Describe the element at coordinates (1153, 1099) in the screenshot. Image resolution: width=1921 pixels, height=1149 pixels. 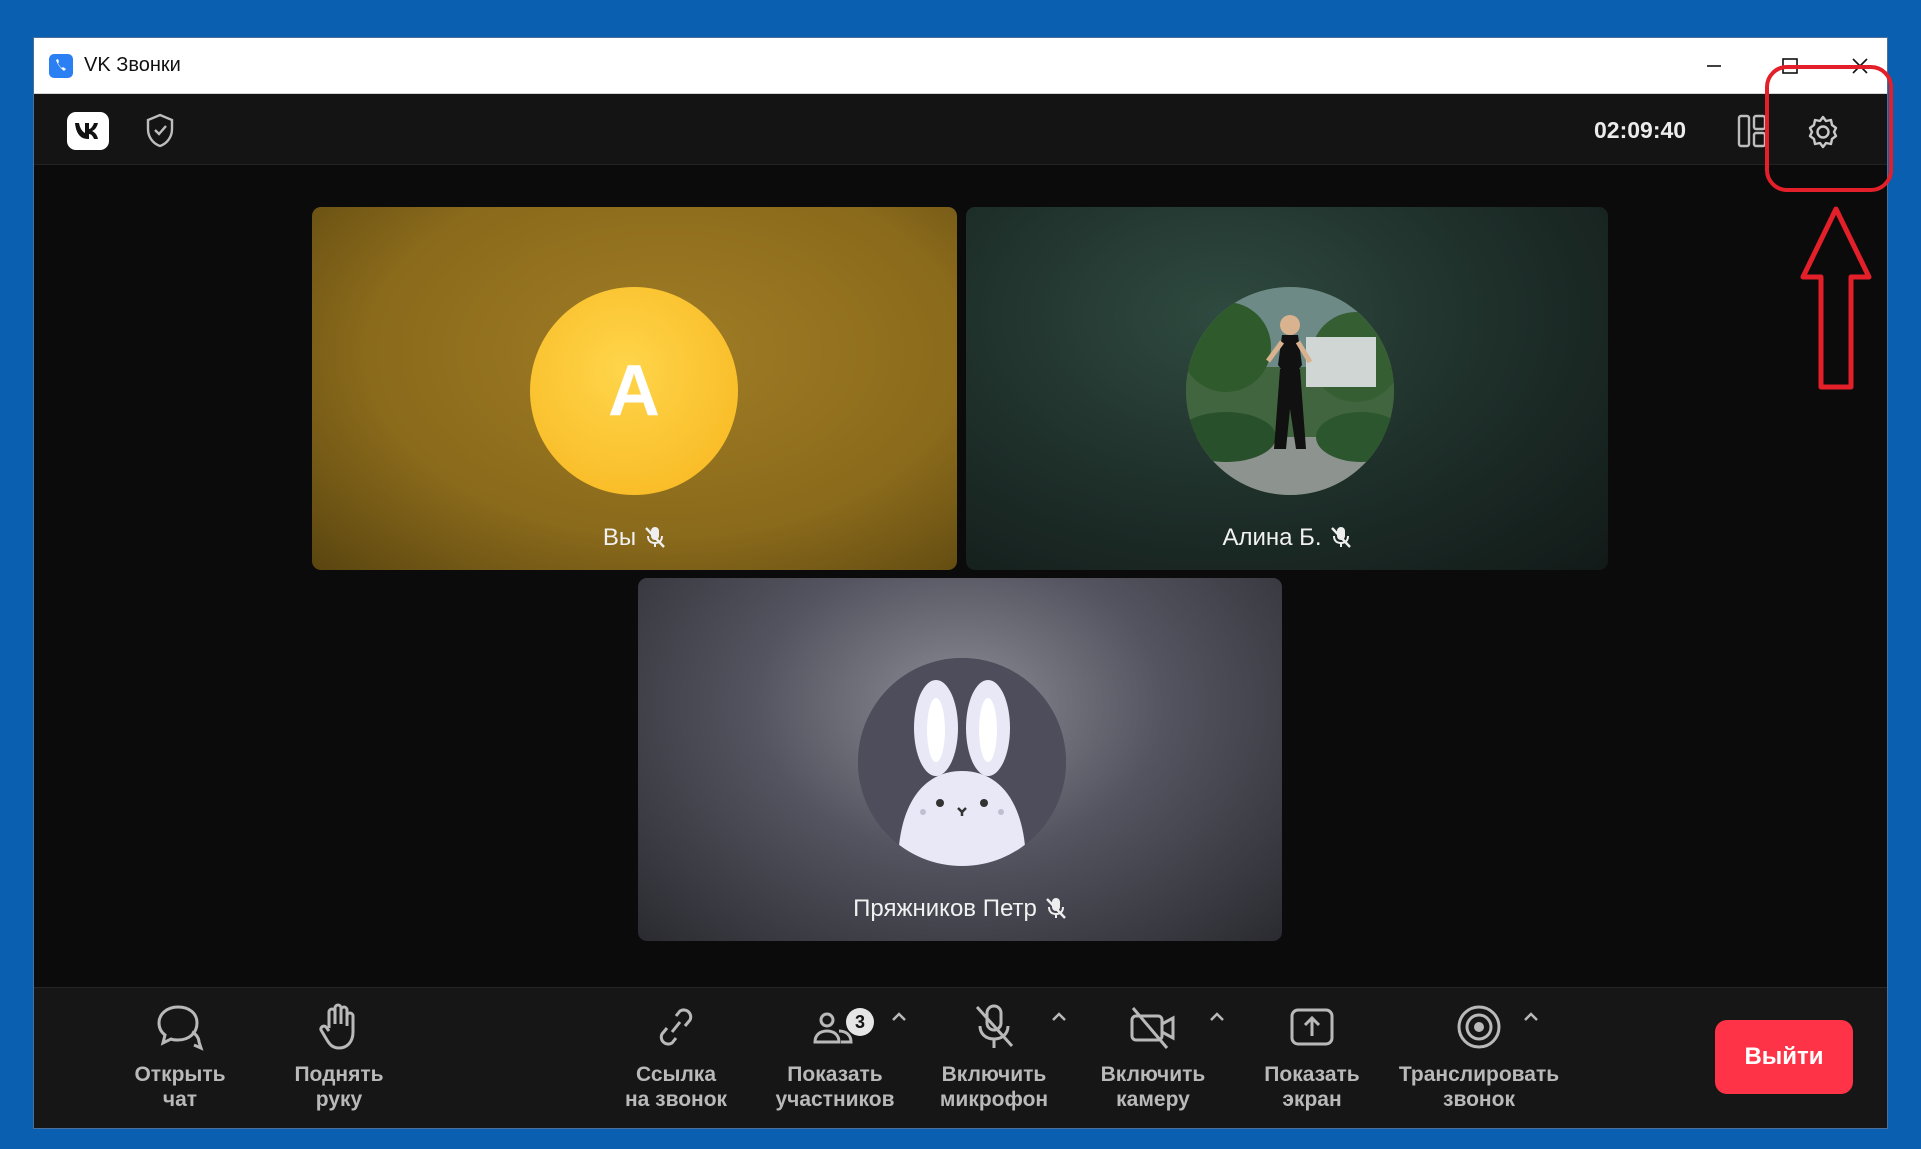
I see `label-line: камеру` at that location.